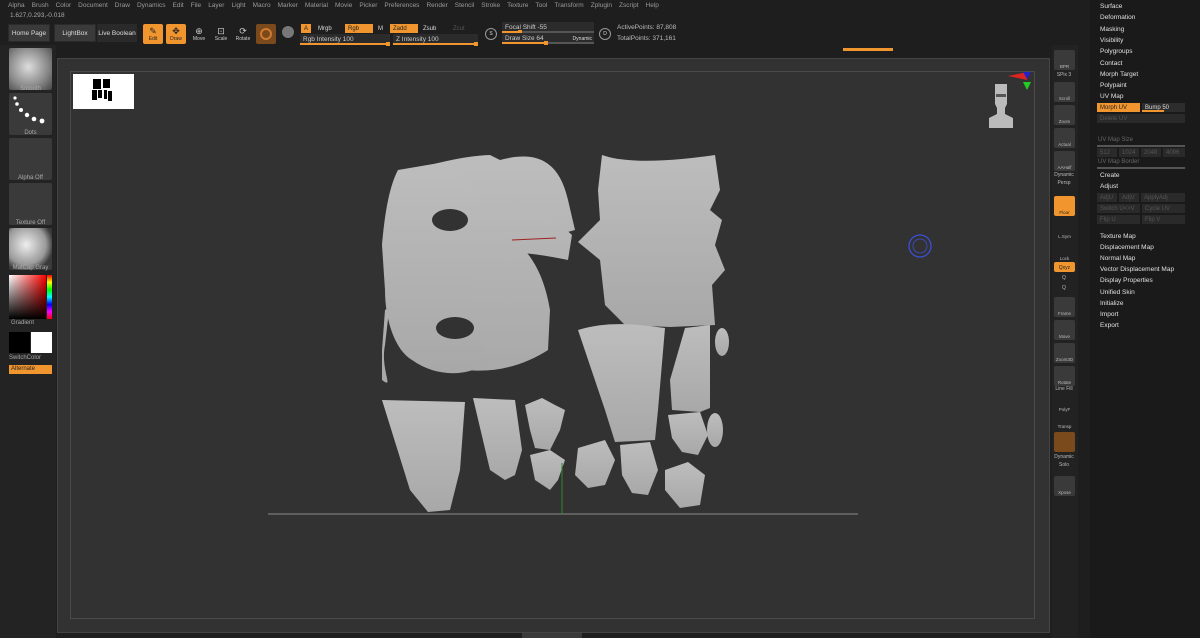 This screenshot has height=638, width=1200. I want to click on rgb-toggle: Rgb, so click(359, 28).